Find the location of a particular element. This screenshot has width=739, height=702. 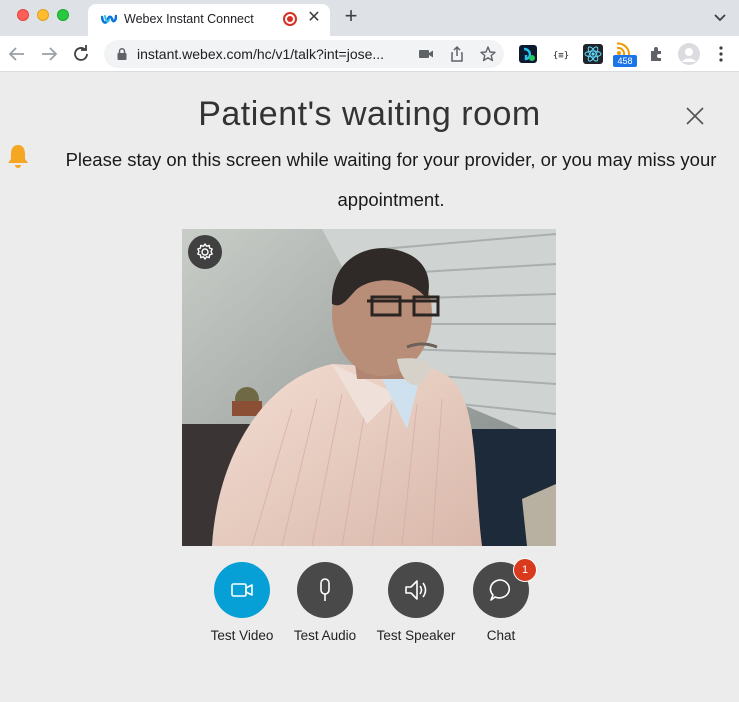

tab-close-icon: ✕ is located at coordinates (314, 18).